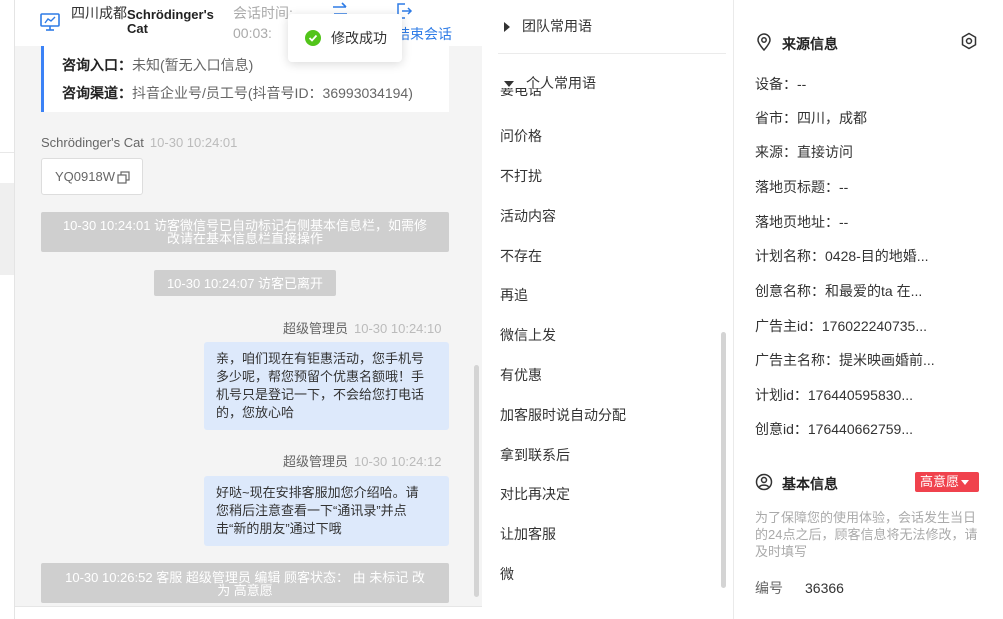  What do you see at coordinates (521, 375) in the screenshot?
I see `phrase-item: 有优惠` at bounding box center [521, 375].